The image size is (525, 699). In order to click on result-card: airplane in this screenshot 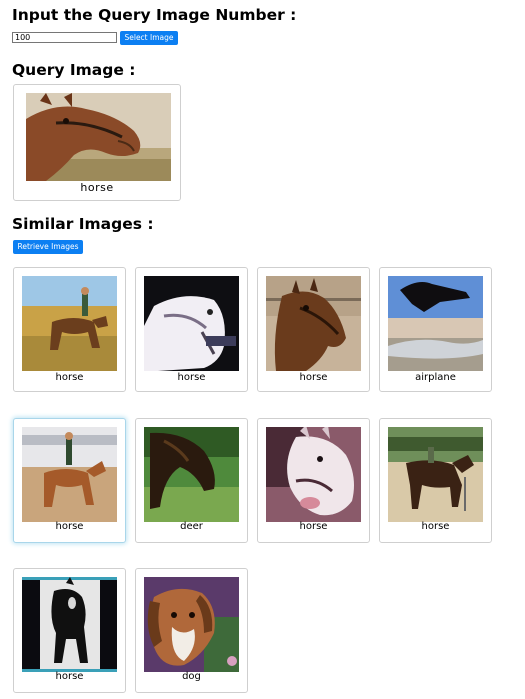, I will do `click(435, 329)`.